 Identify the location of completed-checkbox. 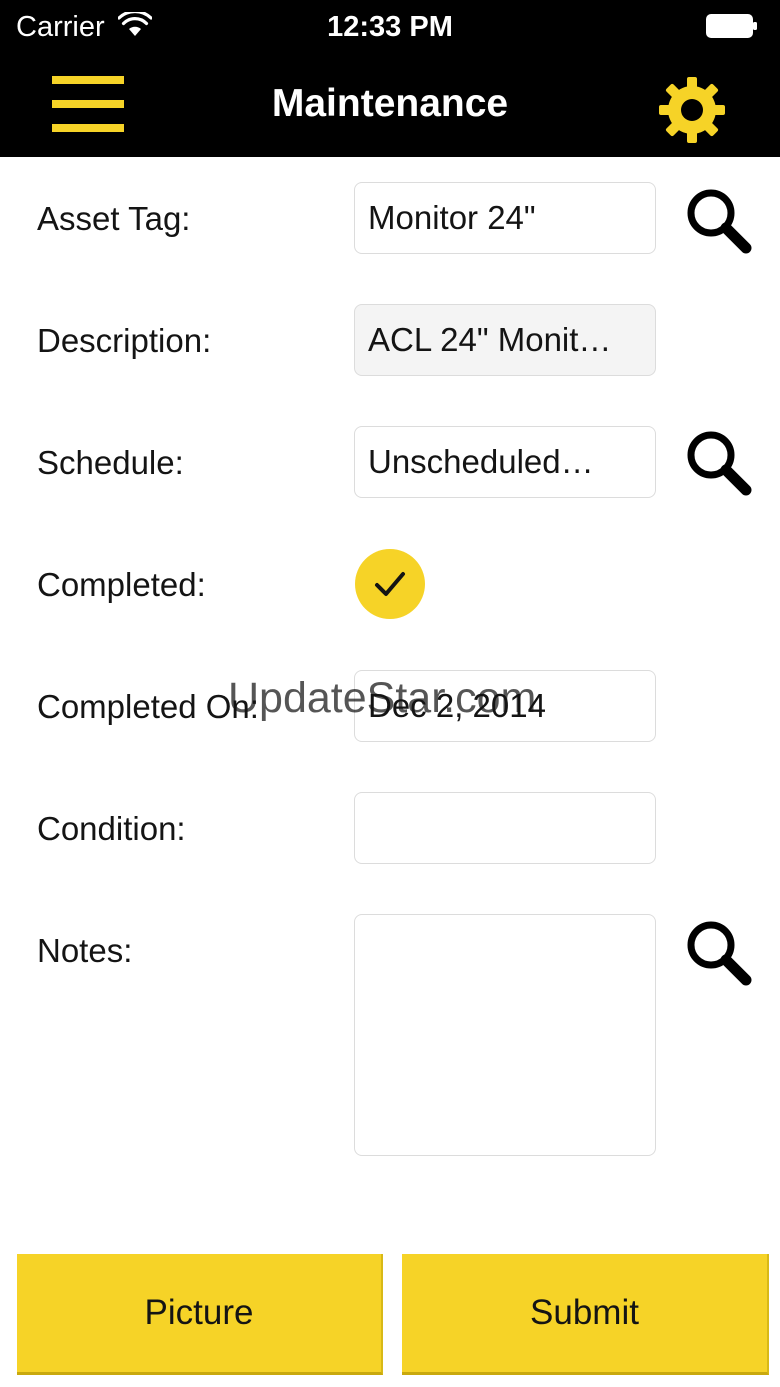
(390, 584).